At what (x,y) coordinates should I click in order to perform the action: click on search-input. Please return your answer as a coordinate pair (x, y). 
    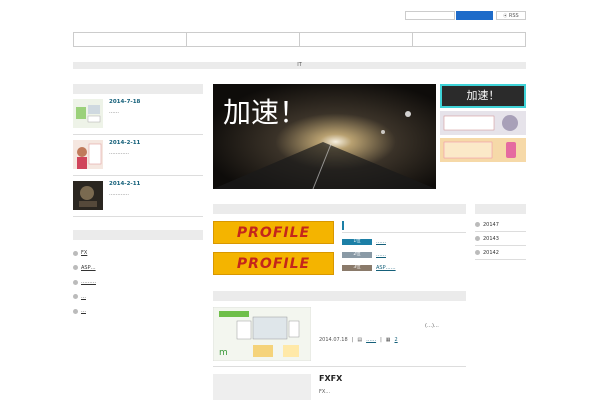
    Looking at the image, I should click on (430, 15).